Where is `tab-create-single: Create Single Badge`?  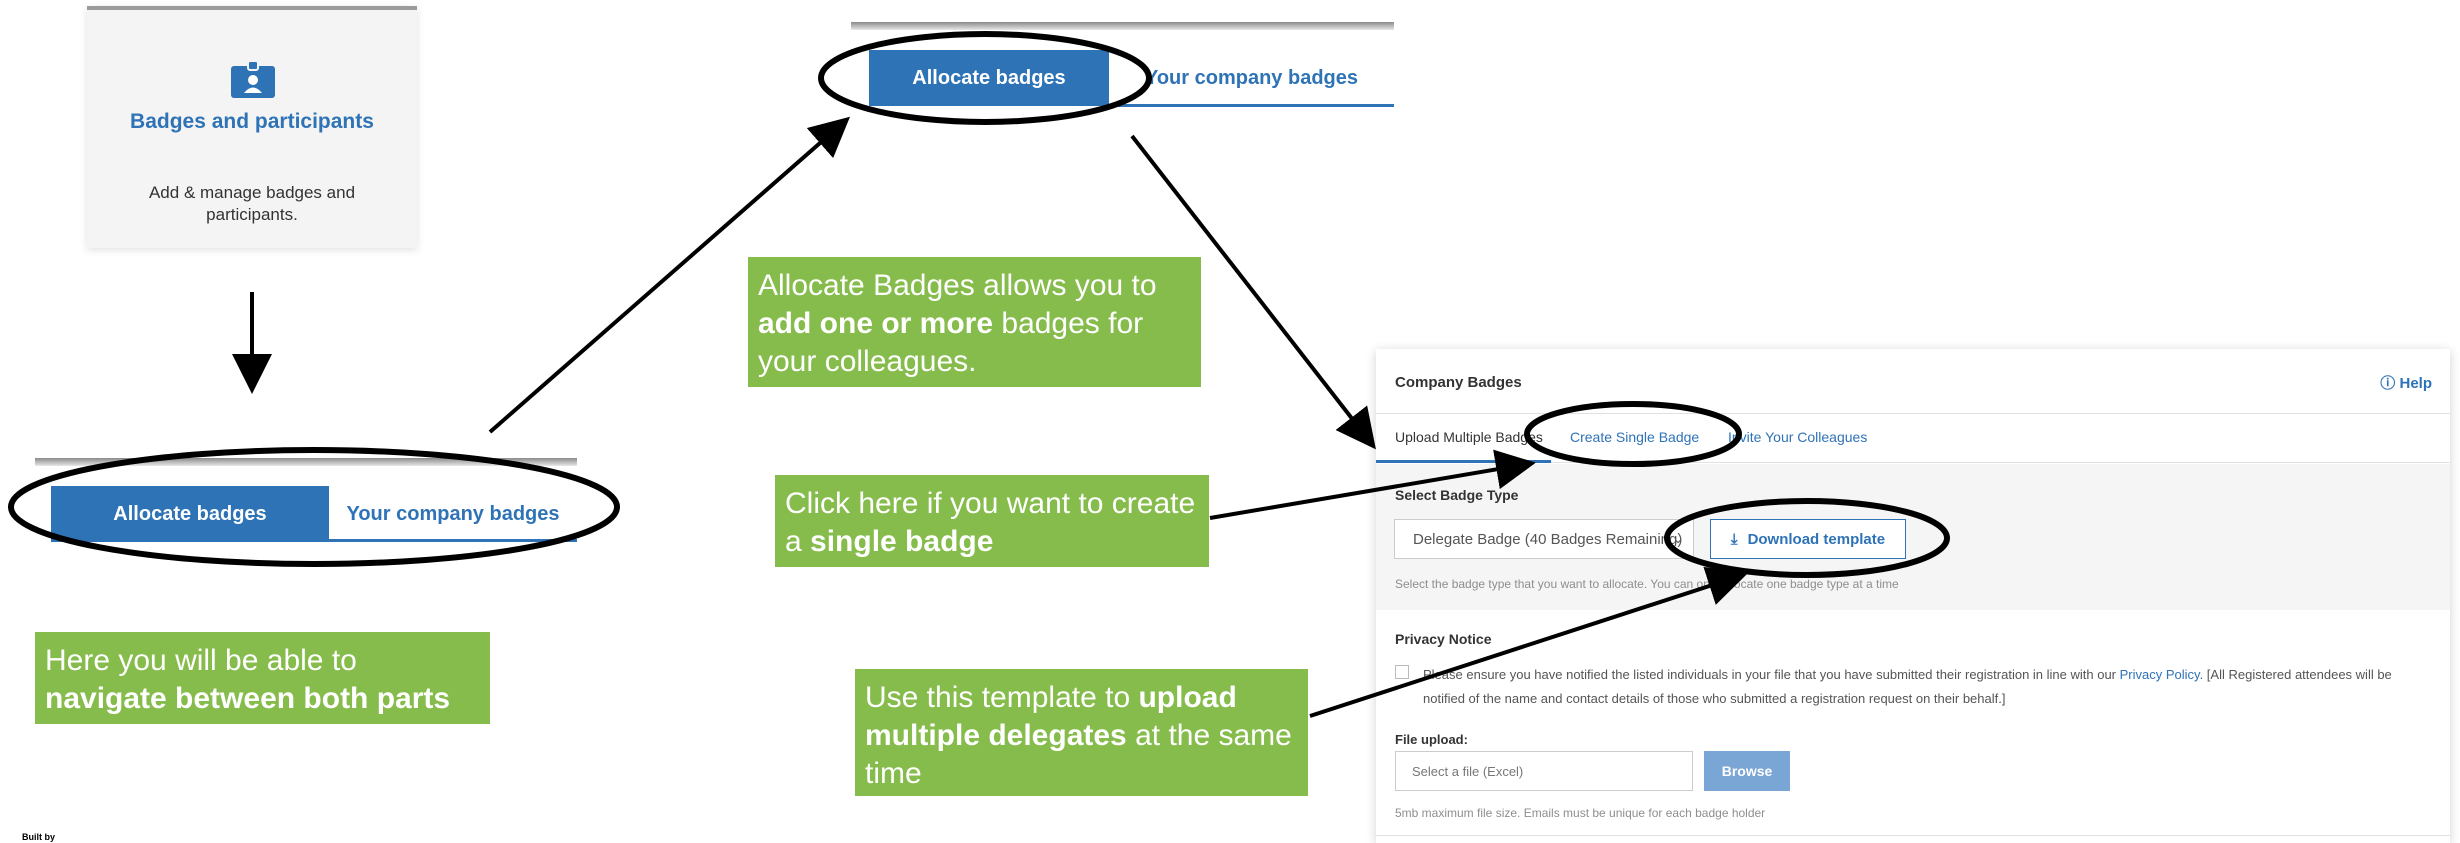
tab-create-single: Create Single Badge is located at coordinates (1634, 437).